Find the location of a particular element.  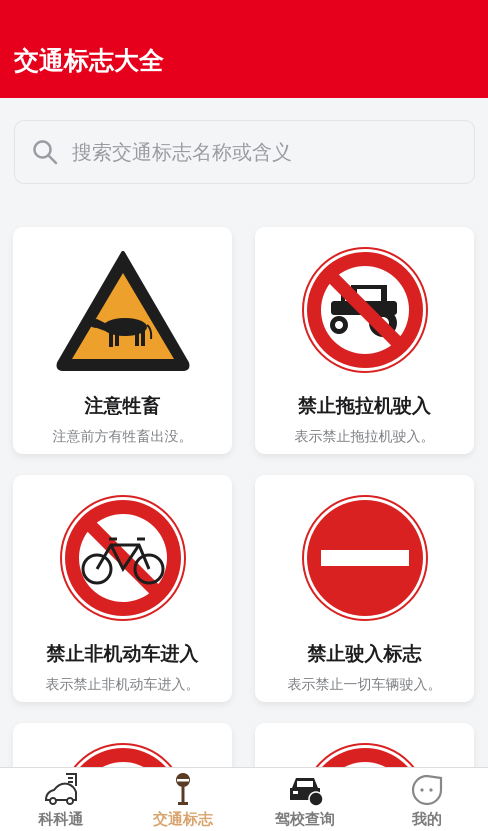

car-icon is located at coordinates (61, 789).